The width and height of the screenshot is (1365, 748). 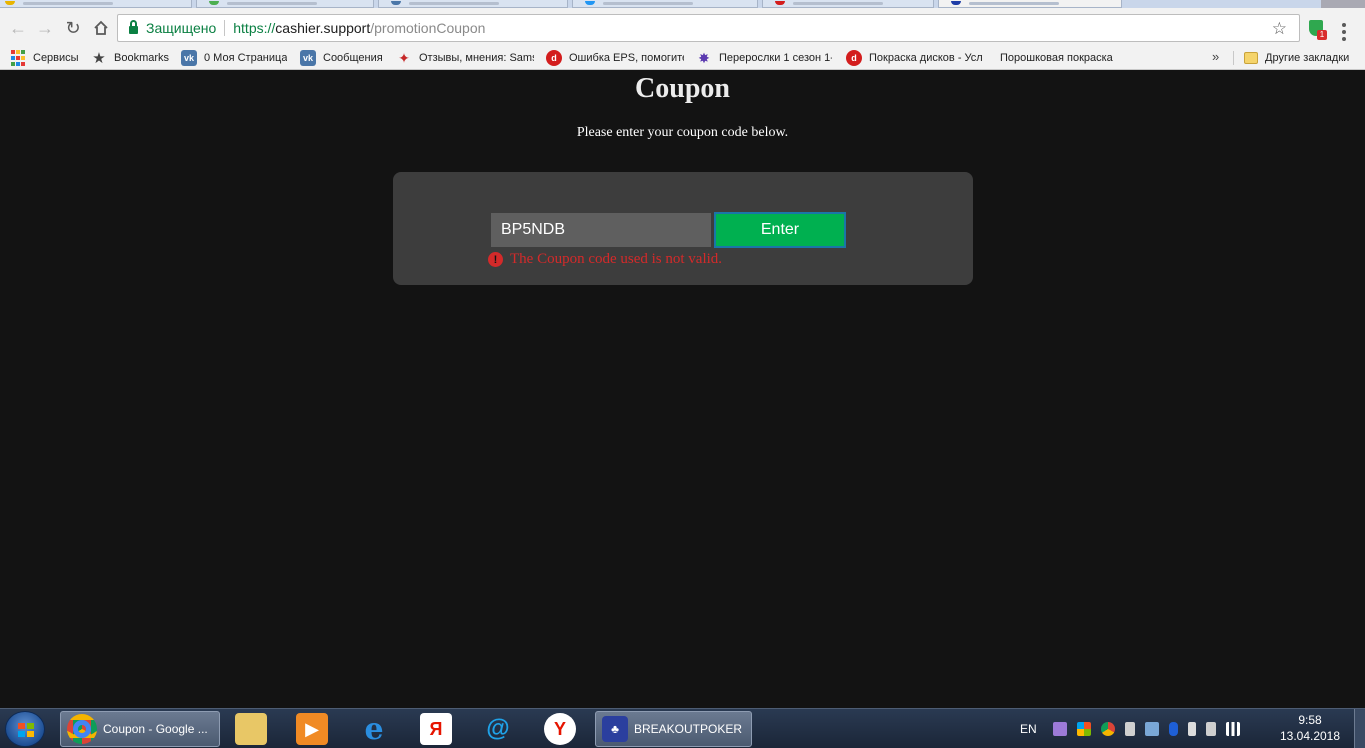 What do you see at coordinates (560, 729) in the screenshot?
I see `yandex-browser-icon: Y` at bounding box center [560, 729].